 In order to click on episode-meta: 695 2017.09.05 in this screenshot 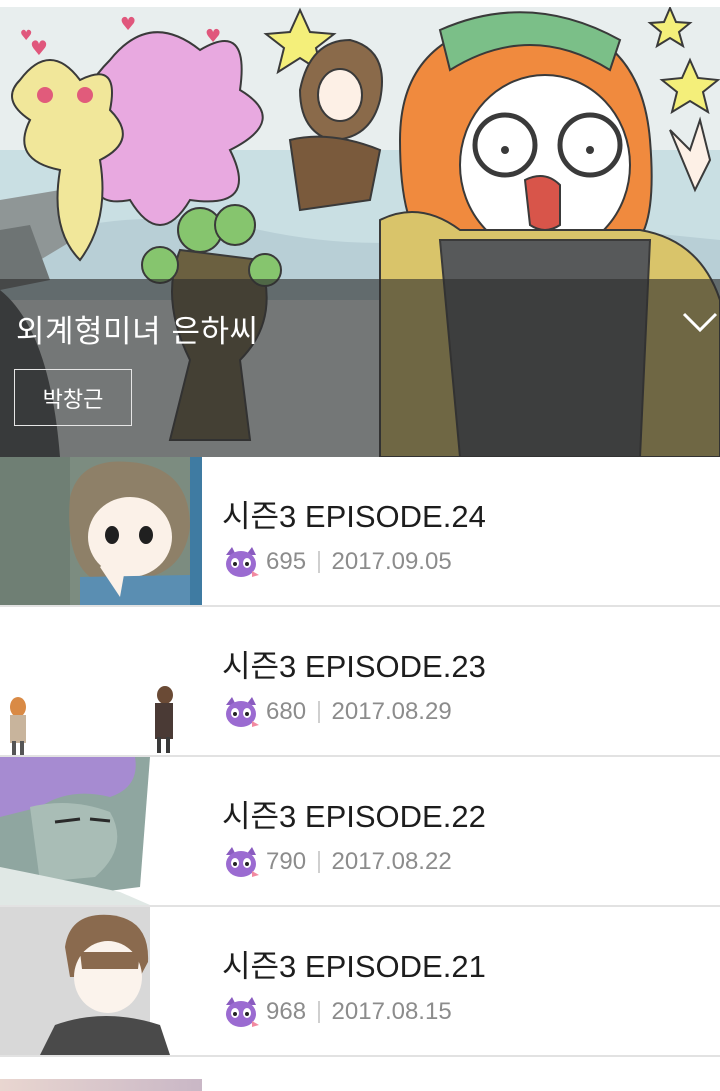, I will do `click(337, 562)`.